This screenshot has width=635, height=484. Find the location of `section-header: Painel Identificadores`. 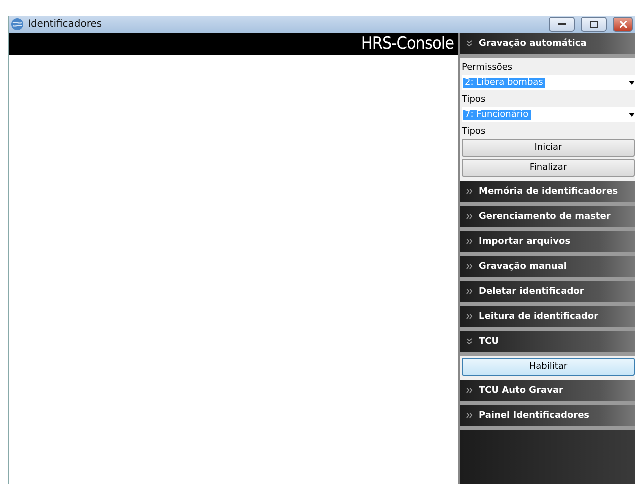

section-header: Painel Identificadores is located at coordinates (547, 417).